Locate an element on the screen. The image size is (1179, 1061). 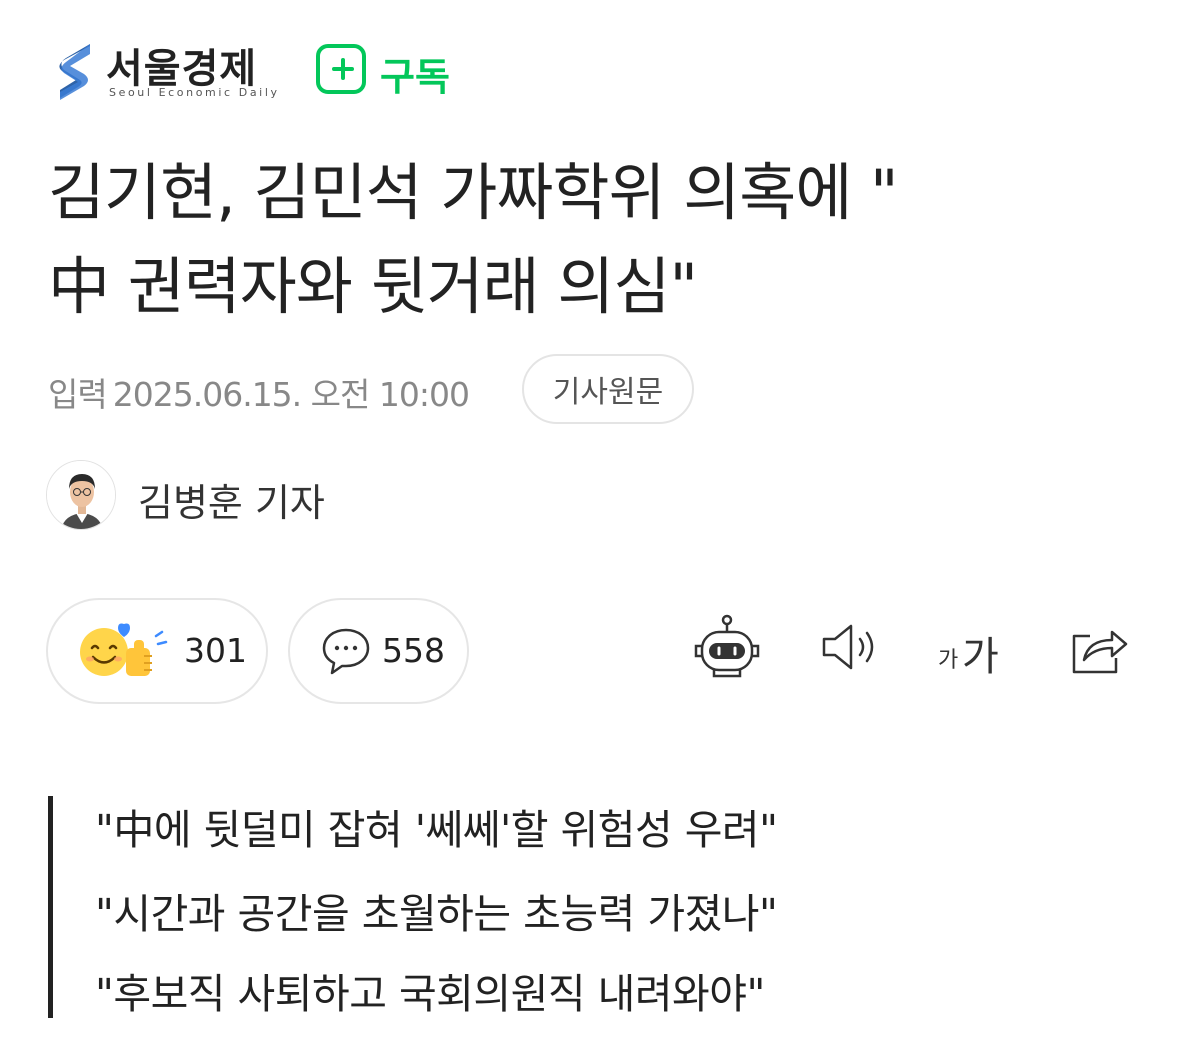
font-size-small-icon: 가 is located at coordinates (948, 660).